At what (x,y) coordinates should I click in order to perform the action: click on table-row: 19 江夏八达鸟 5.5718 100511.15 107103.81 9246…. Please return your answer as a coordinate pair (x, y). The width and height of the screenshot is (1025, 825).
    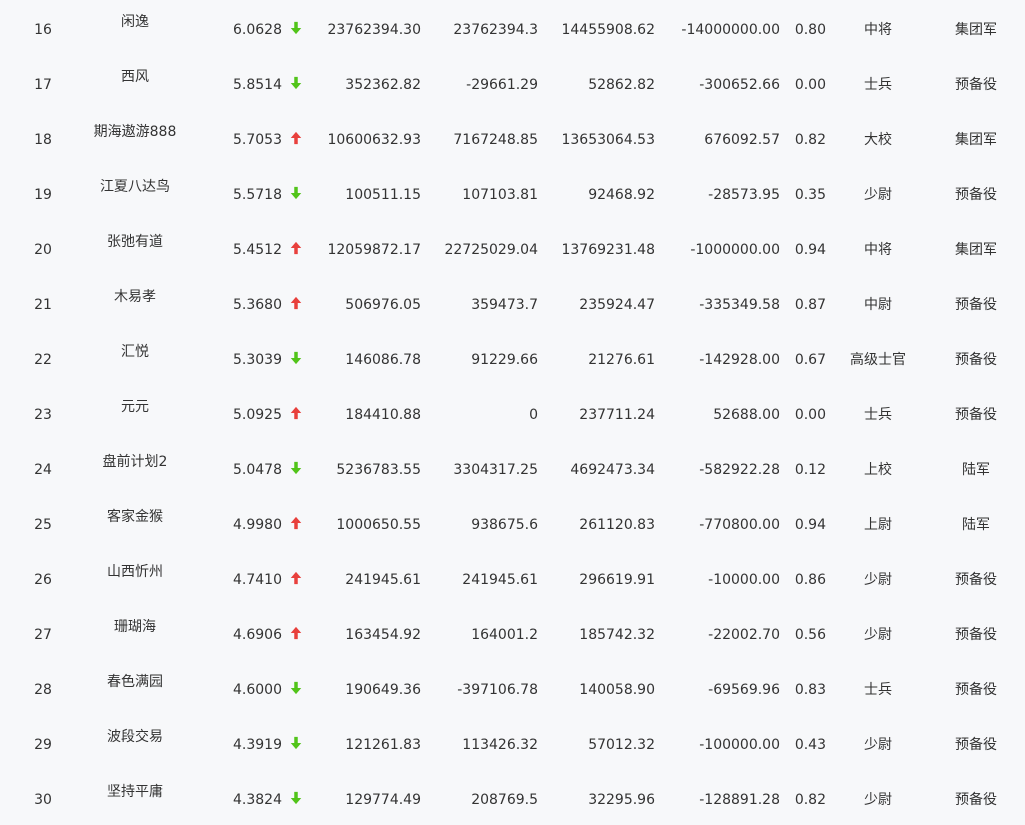
    Looking at the image, I should click on (512, 192).